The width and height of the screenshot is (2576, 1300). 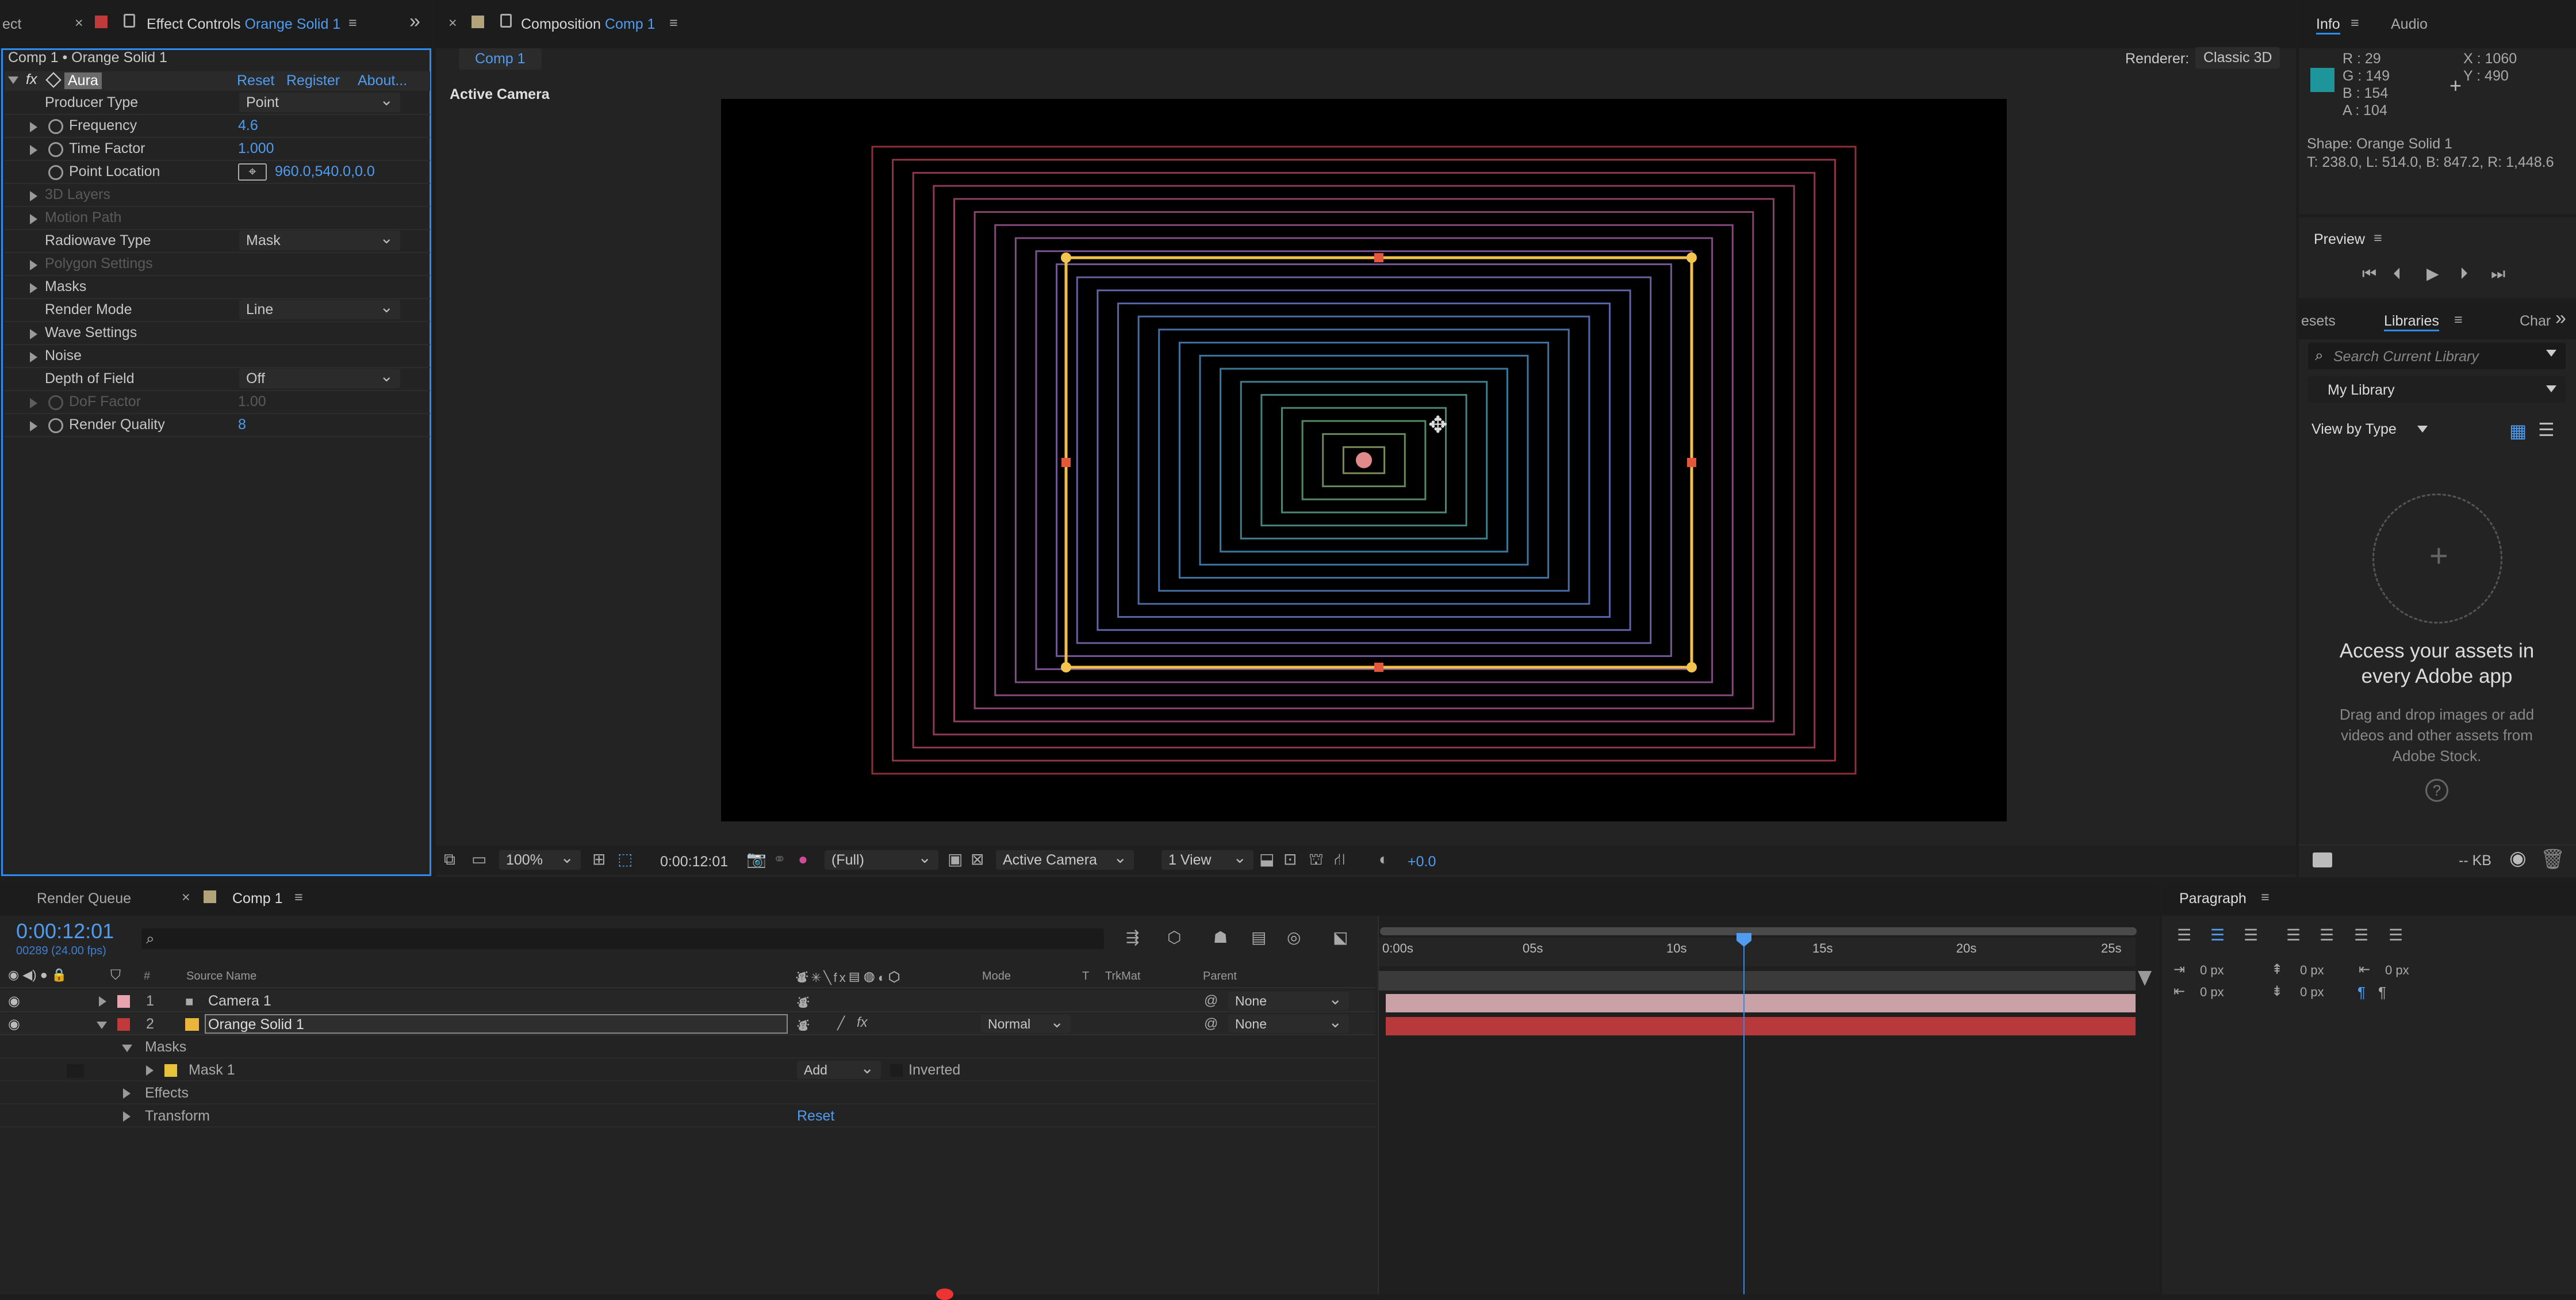 What do you see at coordinates (1316, 859) in the screenshot?
I see `timeline-icon: ⛫` at bounding box center [1316, 859].